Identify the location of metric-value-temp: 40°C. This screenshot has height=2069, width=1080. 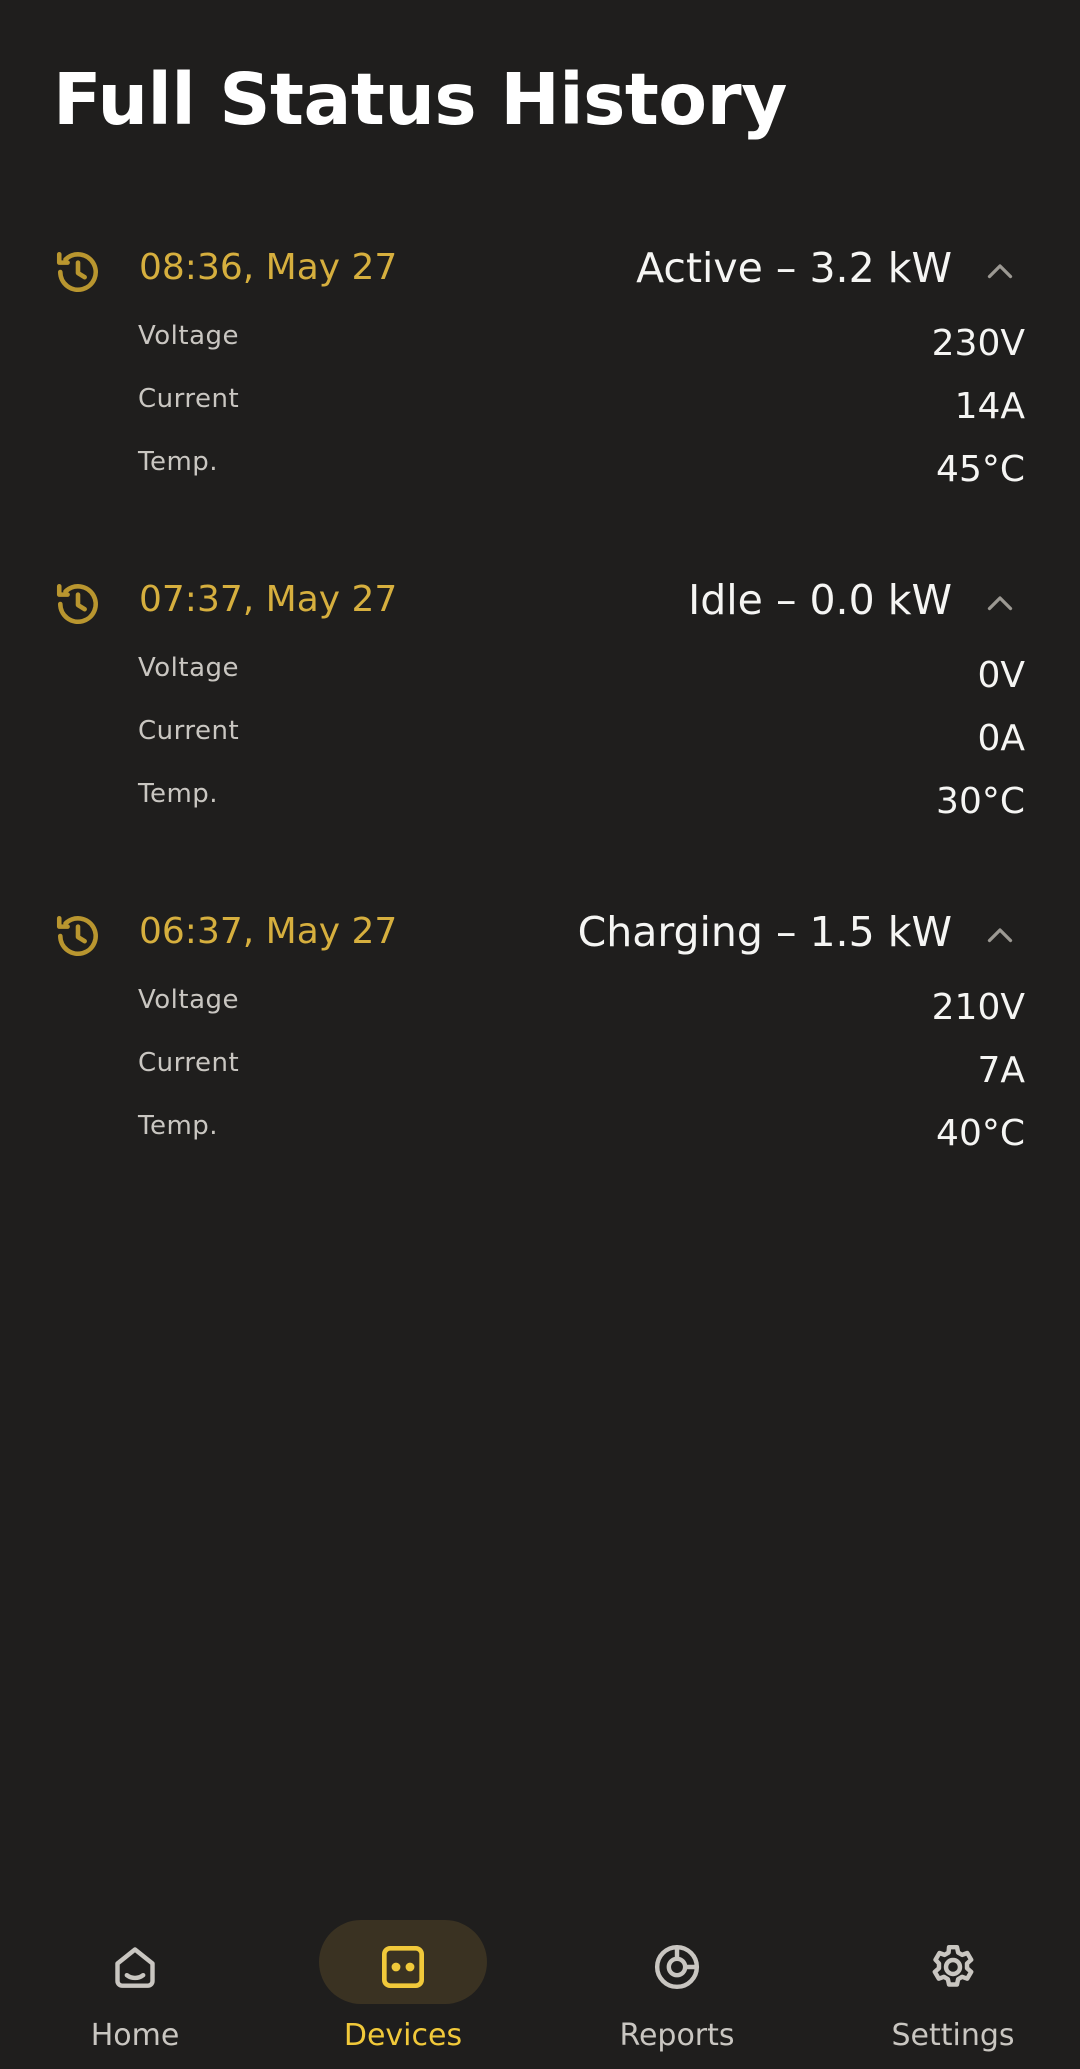
(980, 1133).